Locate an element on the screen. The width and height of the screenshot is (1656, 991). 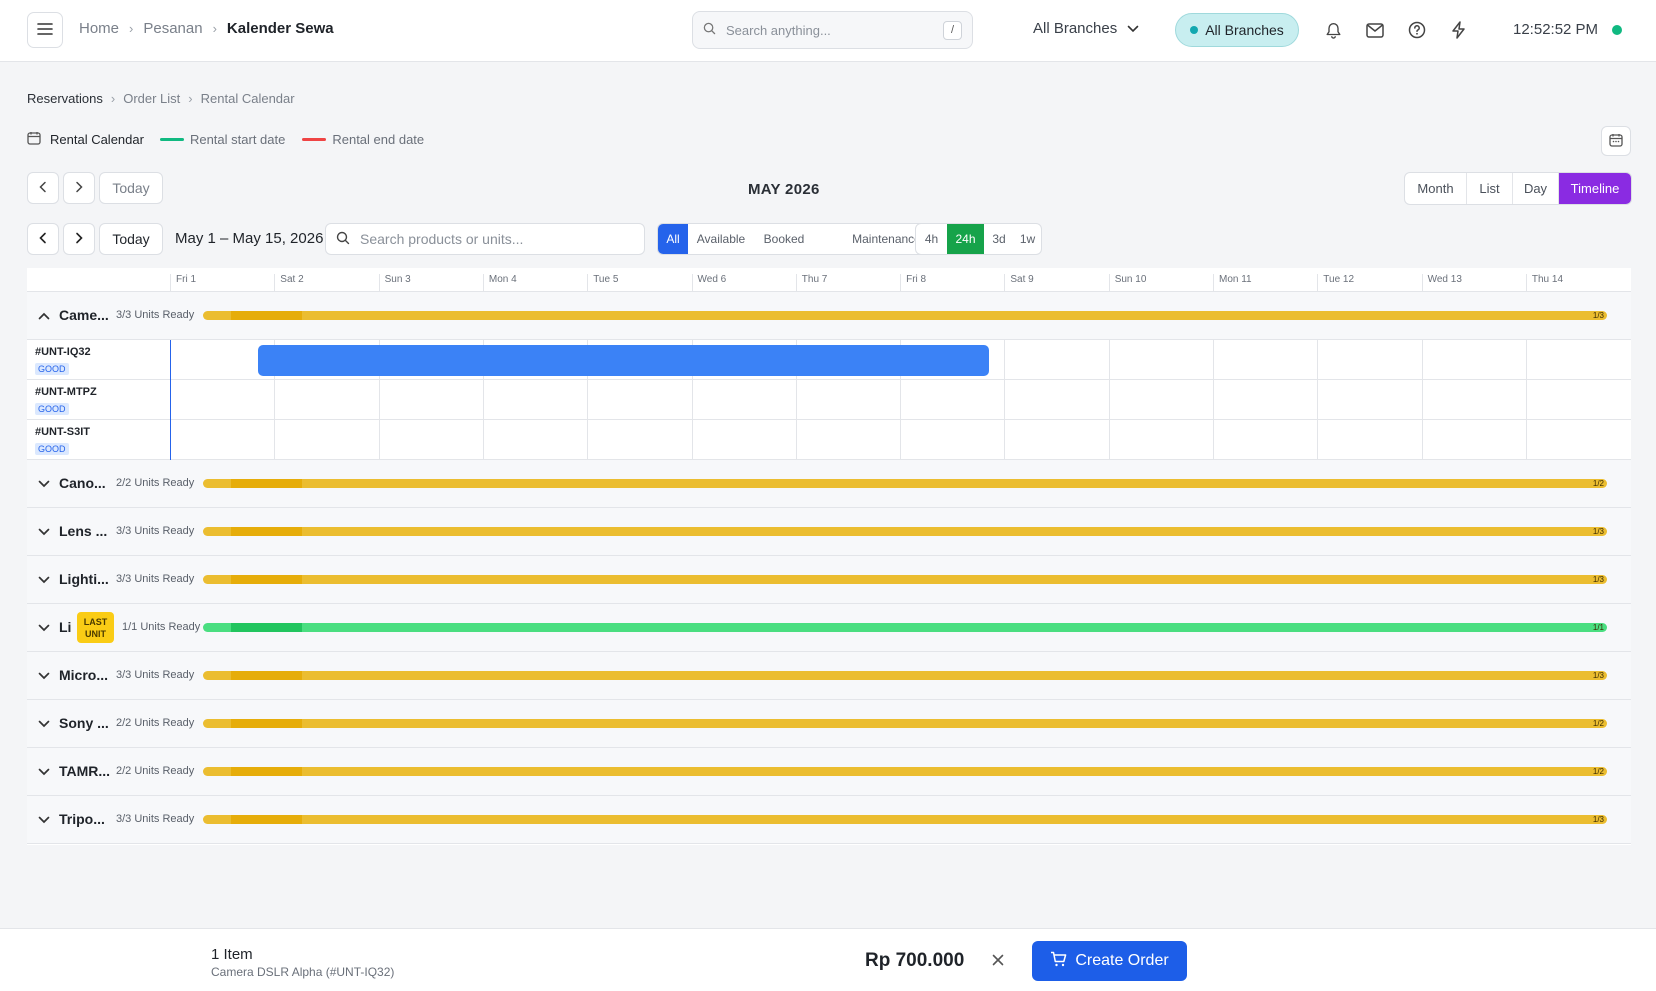
zoom-1w: 1w is located at coordinates (1027, 239).